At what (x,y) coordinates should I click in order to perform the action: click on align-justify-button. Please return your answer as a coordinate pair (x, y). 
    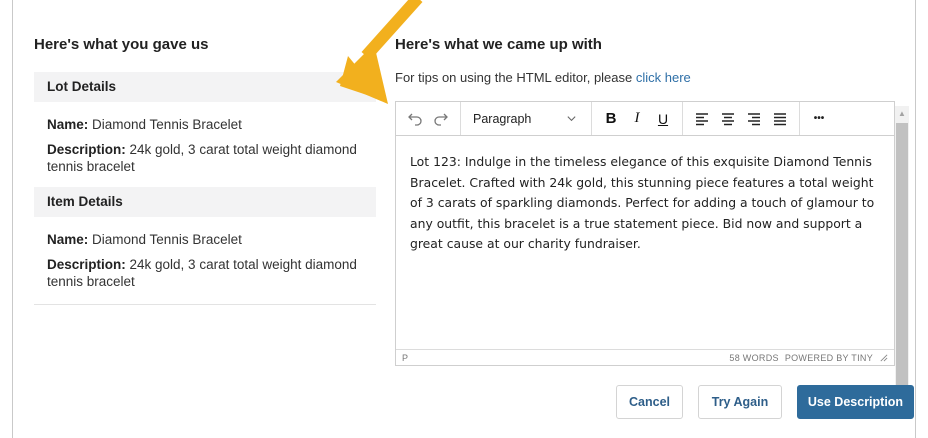
    Looking at the image, I should click on (780, 119).